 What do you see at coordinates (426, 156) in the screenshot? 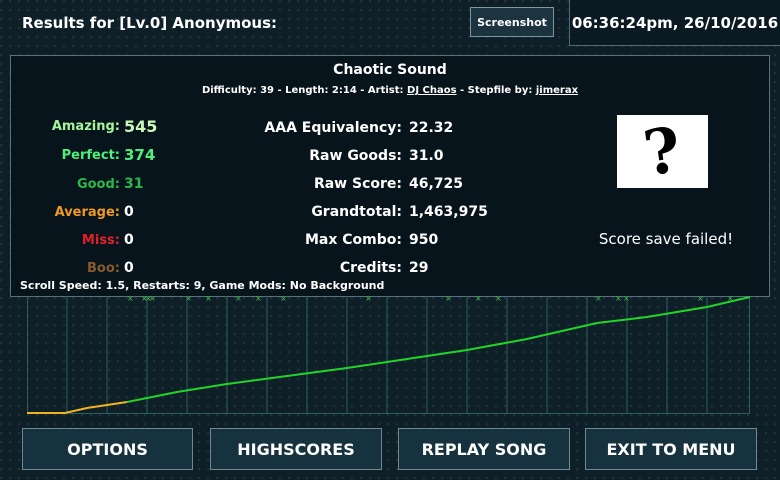
I see `stat-value-raw-goods: 31.0` at bounding box center [426, 156].